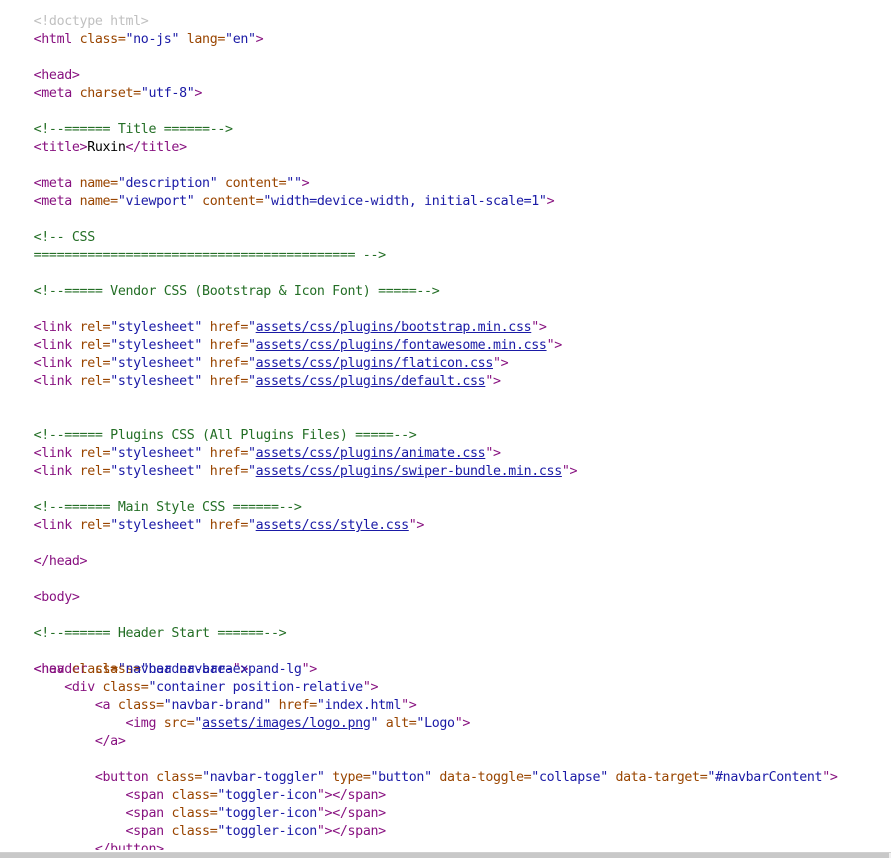 The width and height of the screenshot is (891, 858). What do you see at coordinates (110, 741) in the screenshot?
I see `a-close-tag: </a>` at bounding box center [110, 741].